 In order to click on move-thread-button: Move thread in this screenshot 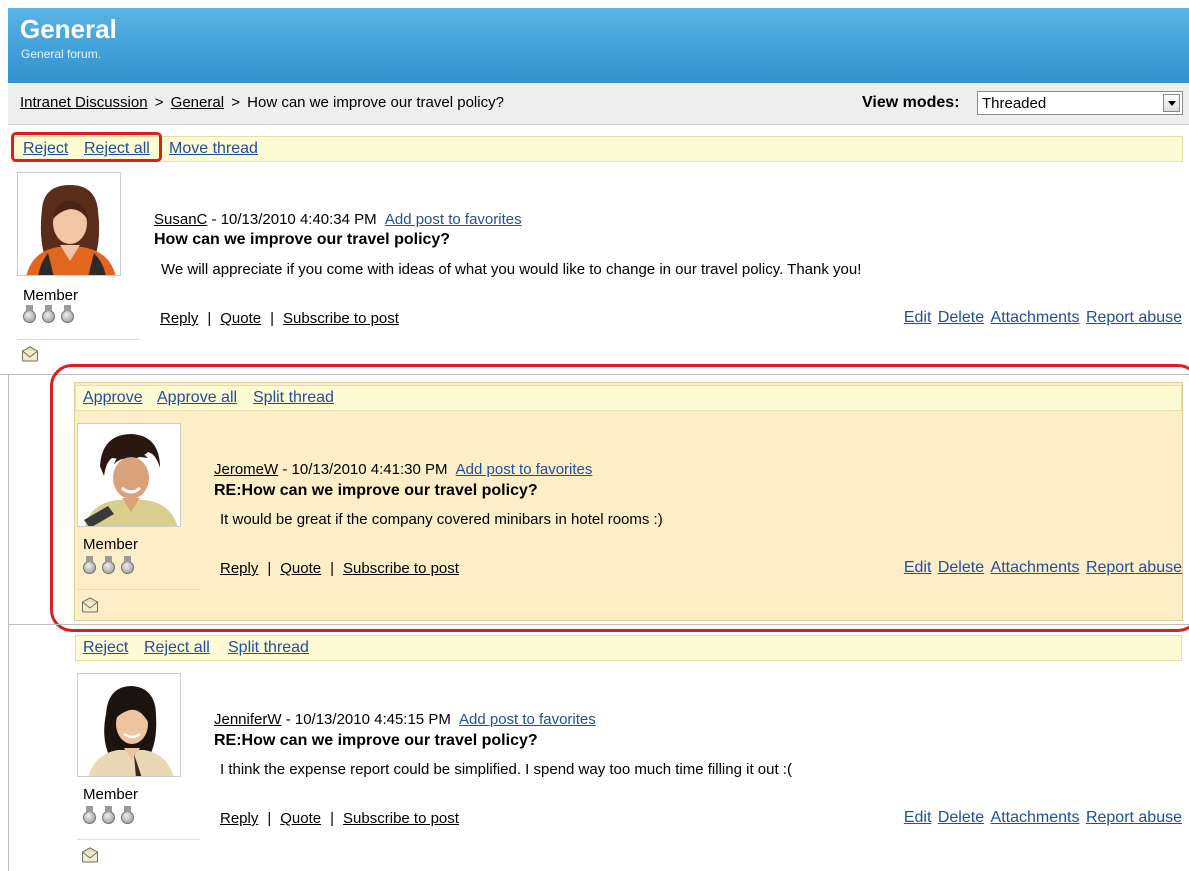, I will do `click(213, 149)`.